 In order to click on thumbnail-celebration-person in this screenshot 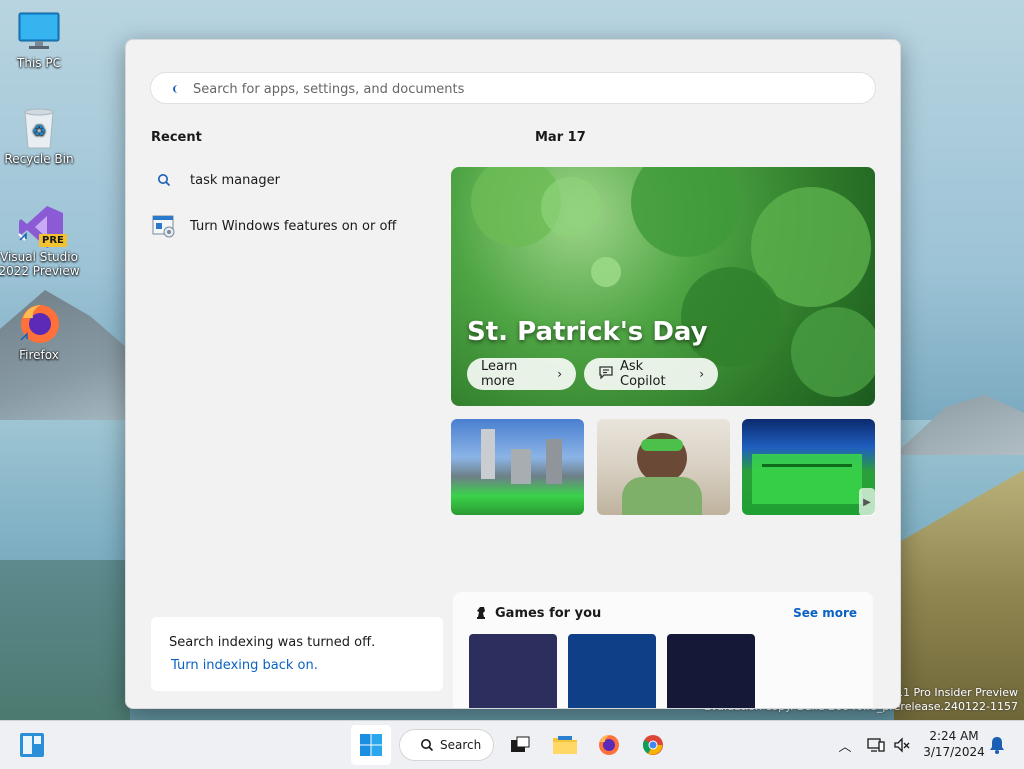, I will do `click(663, 467)`.